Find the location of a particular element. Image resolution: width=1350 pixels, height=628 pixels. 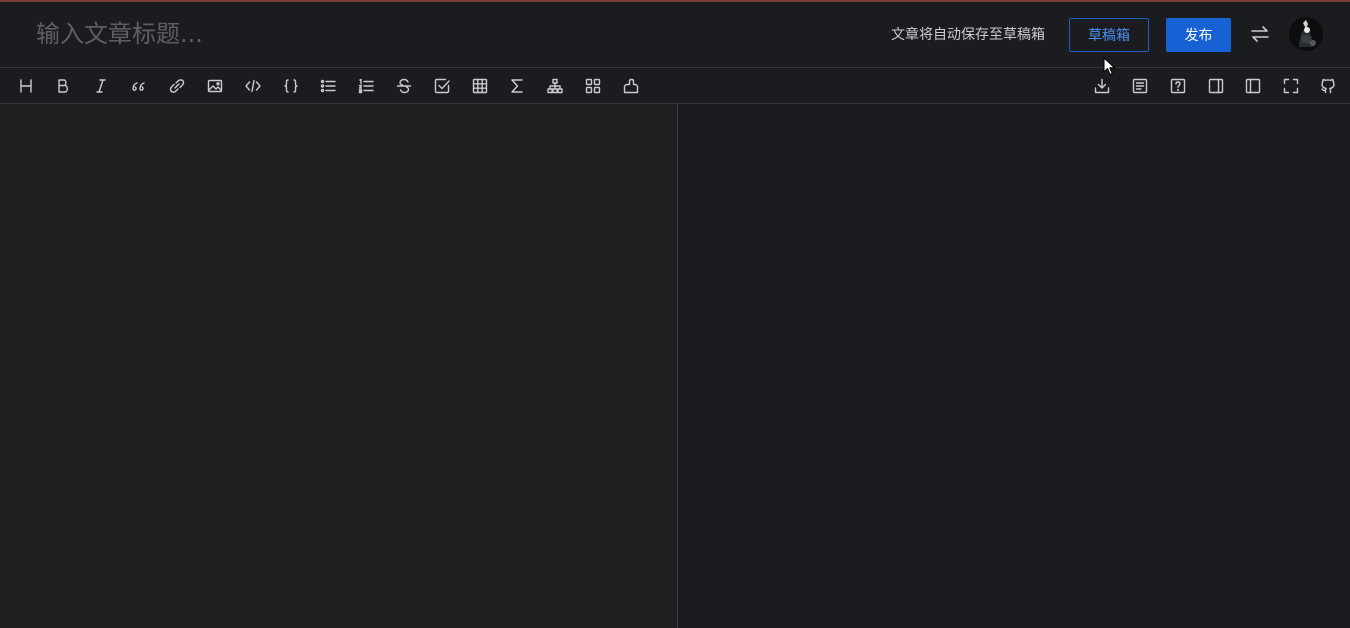

switch-editor-icon is located at coordinates (1260, 34).